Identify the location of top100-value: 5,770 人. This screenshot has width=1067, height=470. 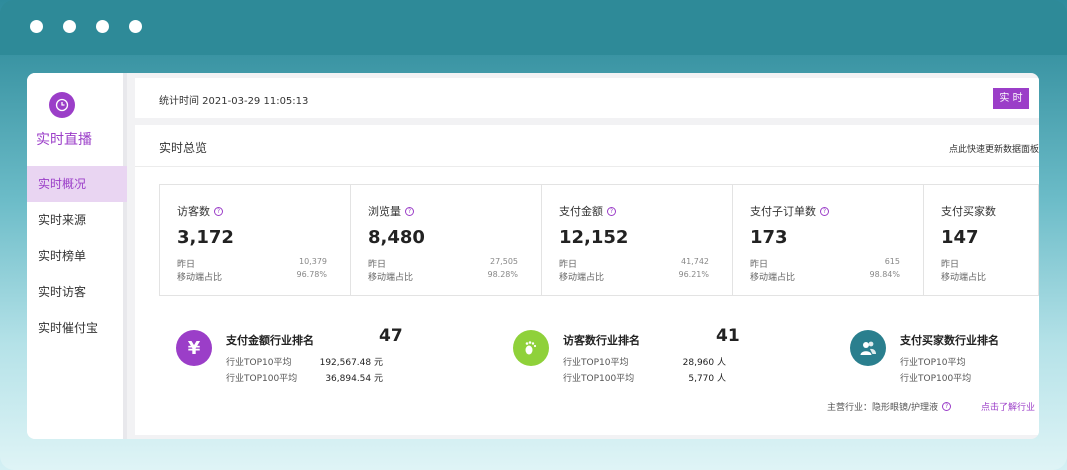
(707, 379).